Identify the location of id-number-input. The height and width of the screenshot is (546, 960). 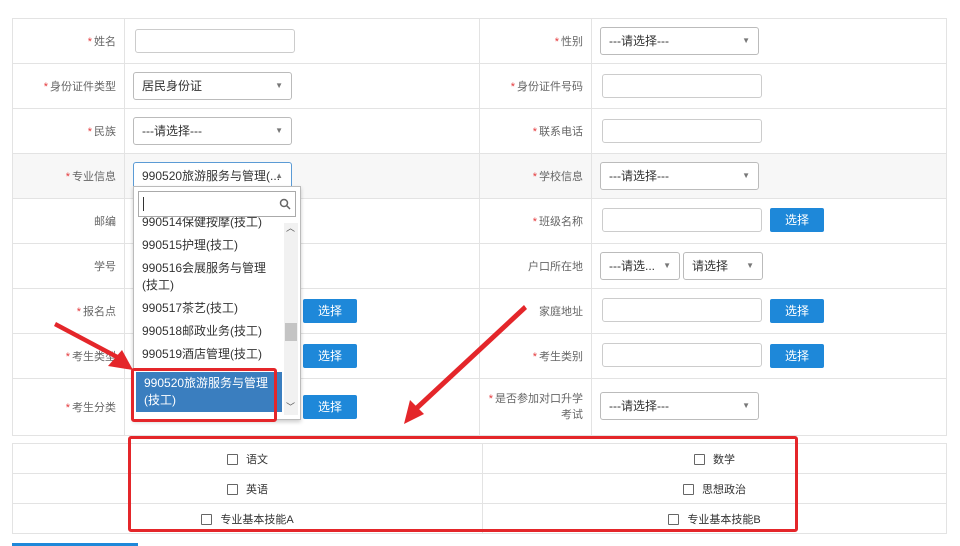
(682, 86).